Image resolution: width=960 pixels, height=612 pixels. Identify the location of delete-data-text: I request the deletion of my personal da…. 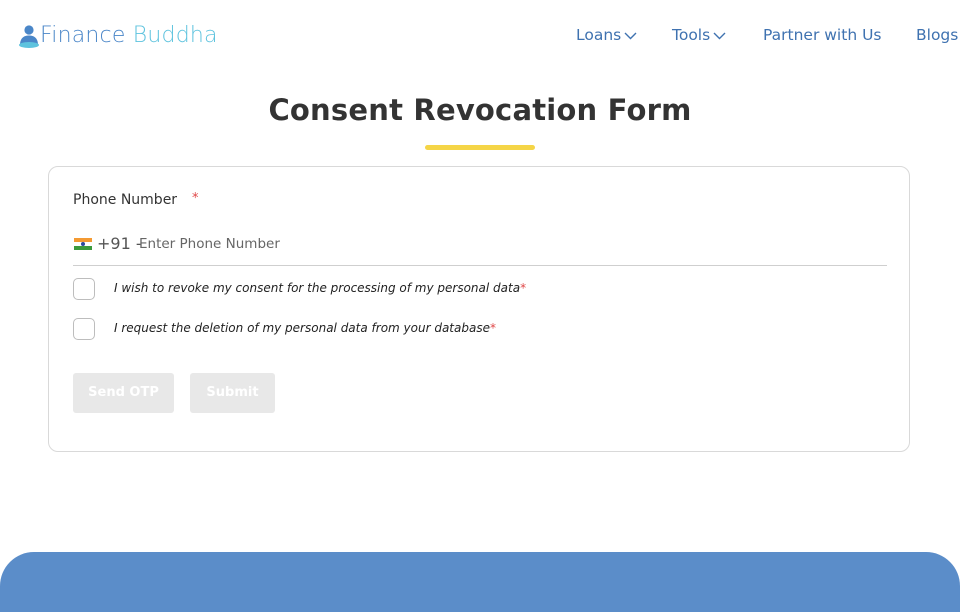
(302, 328).